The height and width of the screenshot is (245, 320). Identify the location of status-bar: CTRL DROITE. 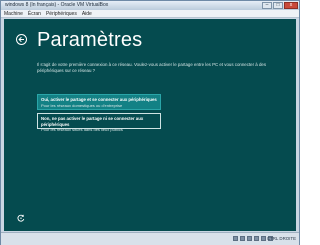
(150, 238).